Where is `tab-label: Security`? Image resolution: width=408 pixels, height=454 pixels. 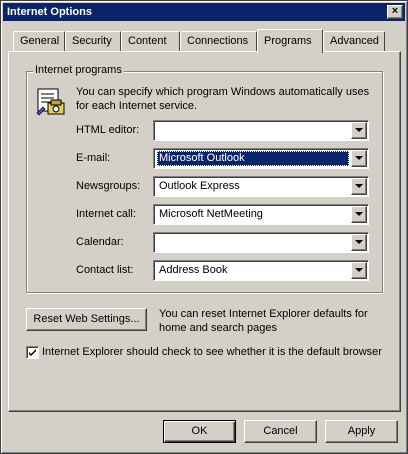
tab-label: Security is located at coordinates (92, 41).